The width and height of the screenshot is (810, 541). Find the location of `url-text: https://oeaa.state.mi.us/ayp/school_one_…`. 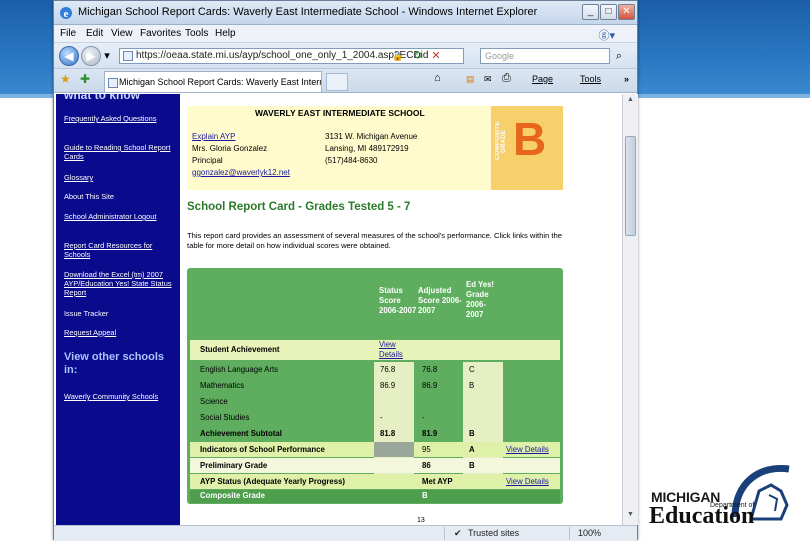

url-text: https://oeaa.state.mi.us/ayp/school_one_… is located at coordinates (282, 55).